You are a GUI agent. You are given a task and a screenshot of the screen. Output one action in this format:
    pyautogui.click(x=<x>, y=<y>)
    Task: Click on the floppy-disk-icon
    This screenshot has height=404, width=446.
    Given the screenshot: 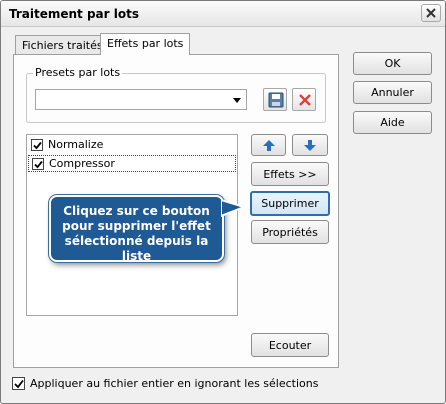 What is the action you would take?
    pyautogui.click(x=276, y=100)
    